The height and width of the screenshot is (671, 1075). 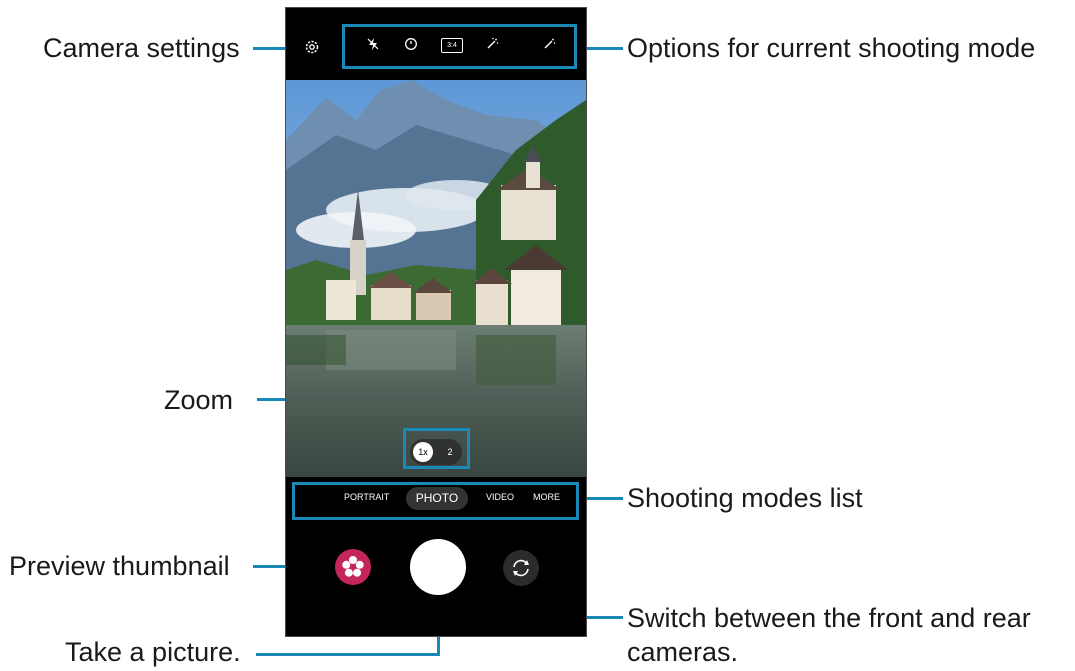 What do you see at coordinates (829, 618) in the screenshot?
I see `switch-cameras-label-line1: Switch between the front and rear` at bounding box center [829, 618].